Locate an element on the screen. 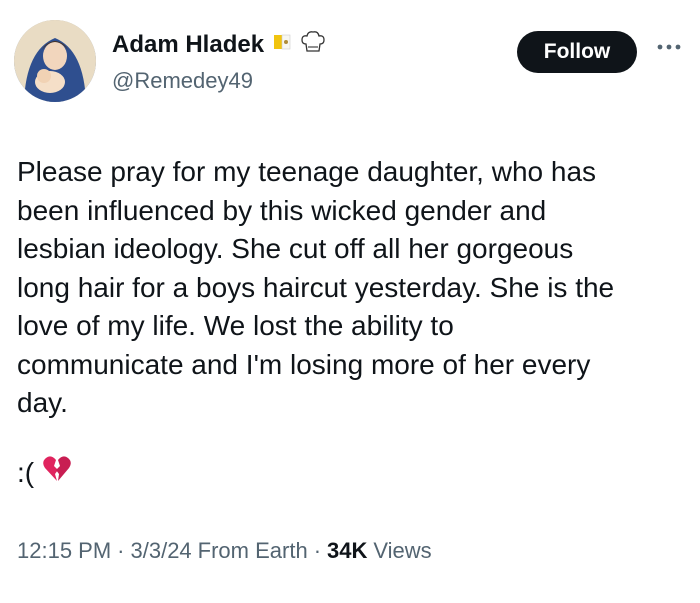 The width and height of the screenshot is (700, 603). views-label: Views is located at coordinates (402, 550).